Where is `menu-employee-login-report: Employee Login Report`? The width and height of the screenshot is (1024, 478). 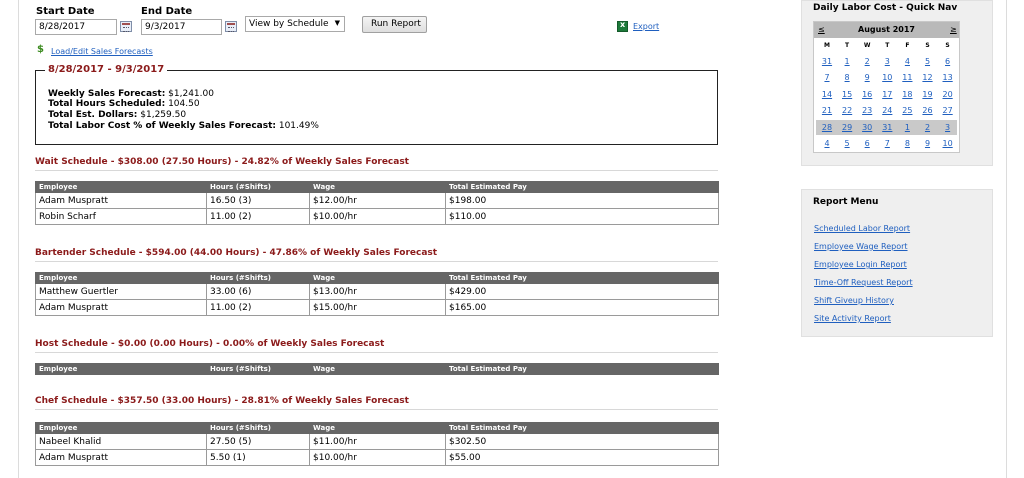
menu-employee-login-report: Employee Login Report is located at coordinates (860, 264).